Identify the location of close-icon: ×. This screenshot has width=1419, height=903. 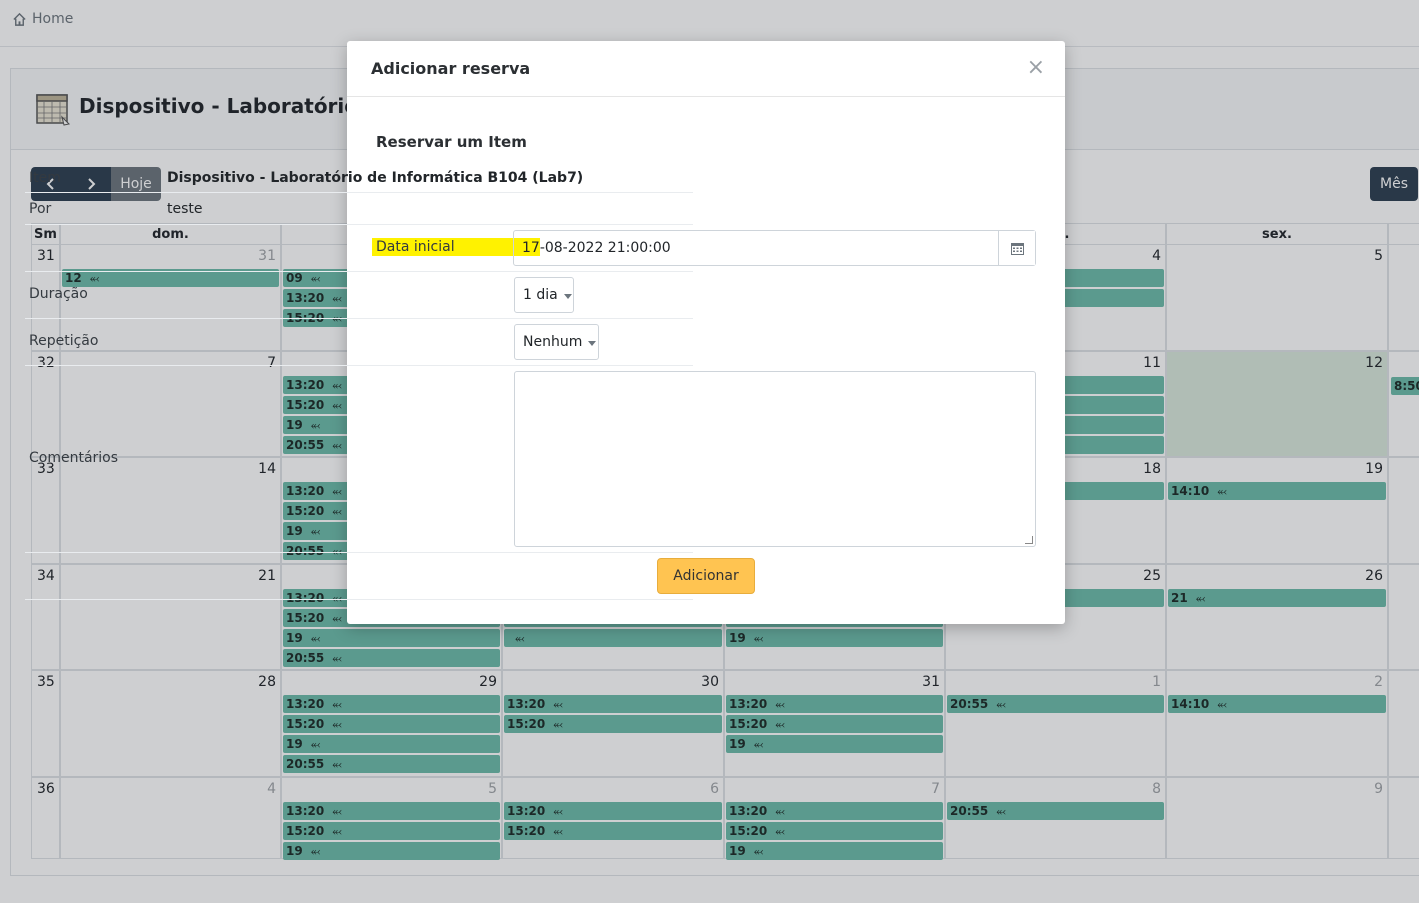
(1036, 68).